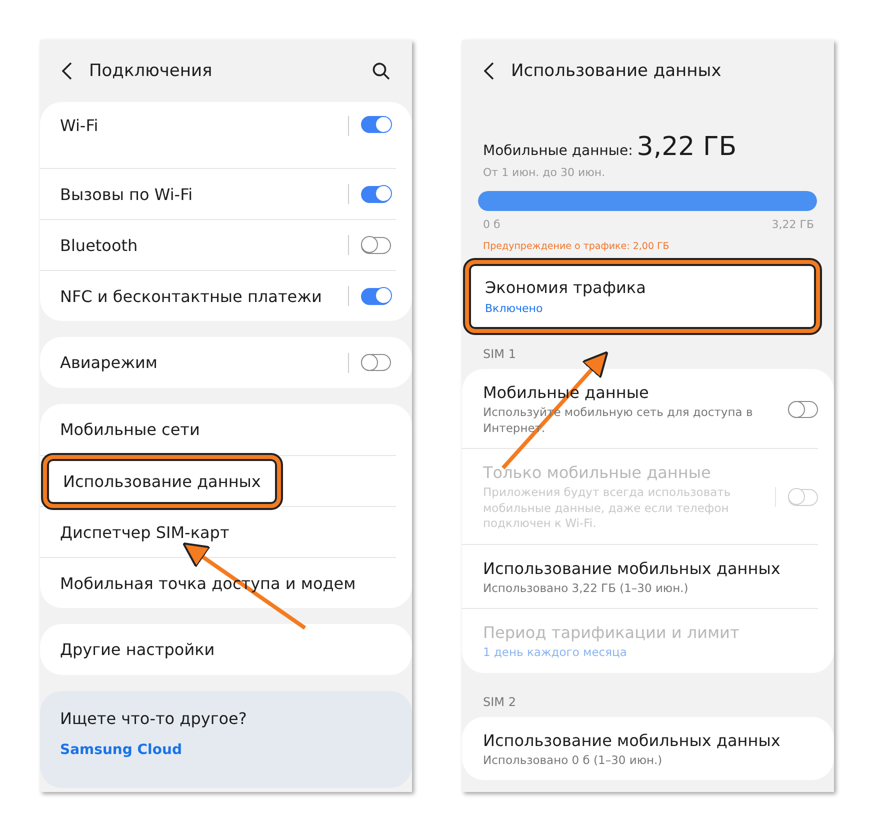 This screenshot has width=874, height=831. What do you see at coordinates (204, 296) in the screenshot?
I see `setting-item: NFC и бесконтактные платежи` at bounding box center [204, 296].